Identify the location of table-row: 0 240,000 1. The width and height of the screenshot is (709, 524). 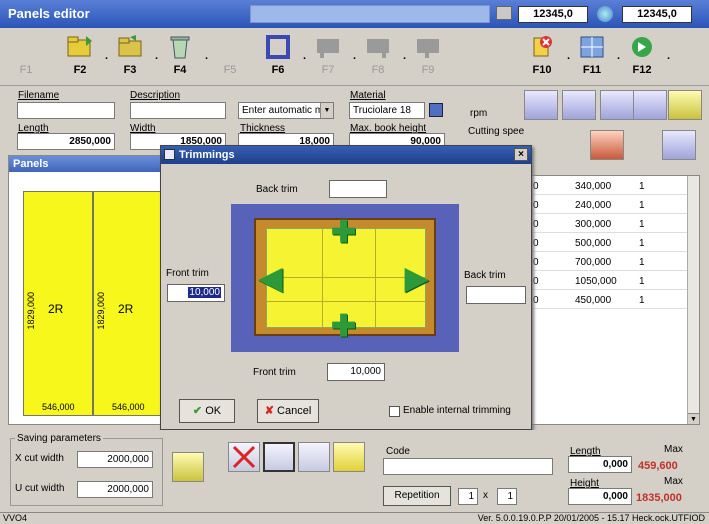
(611, 205).